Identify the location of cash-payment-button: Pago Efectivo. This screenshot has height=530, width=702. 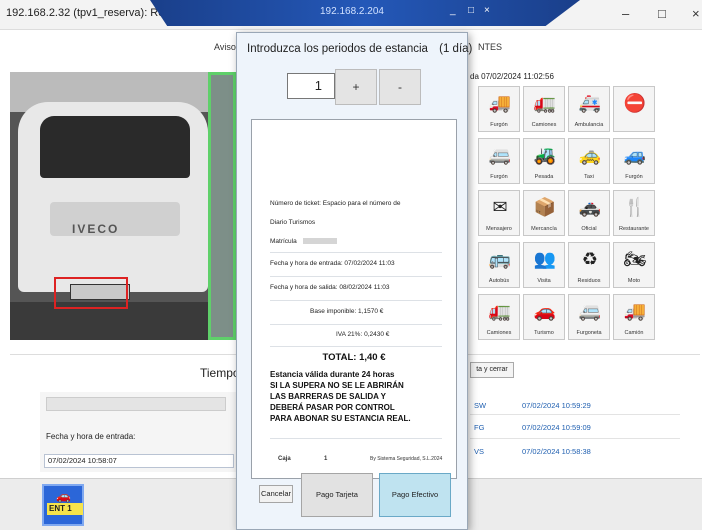
(415, 495).